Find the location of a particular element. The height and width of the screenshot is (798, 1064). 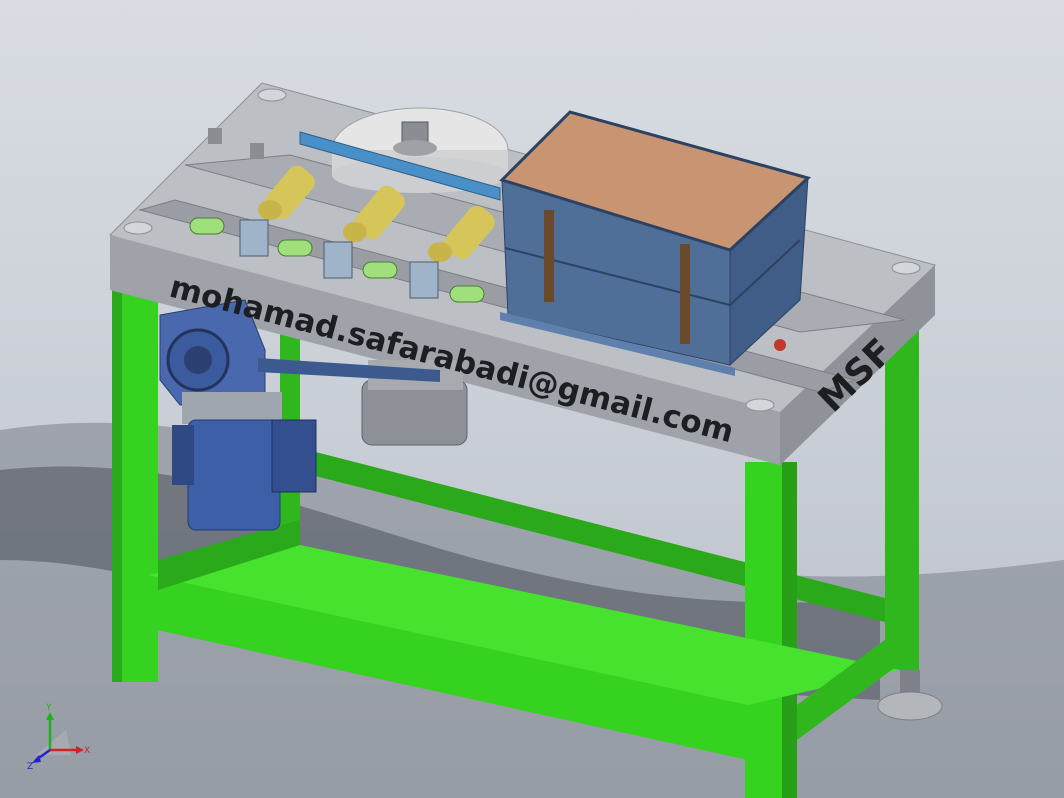

motor-body is located at coordinates (234, 475).